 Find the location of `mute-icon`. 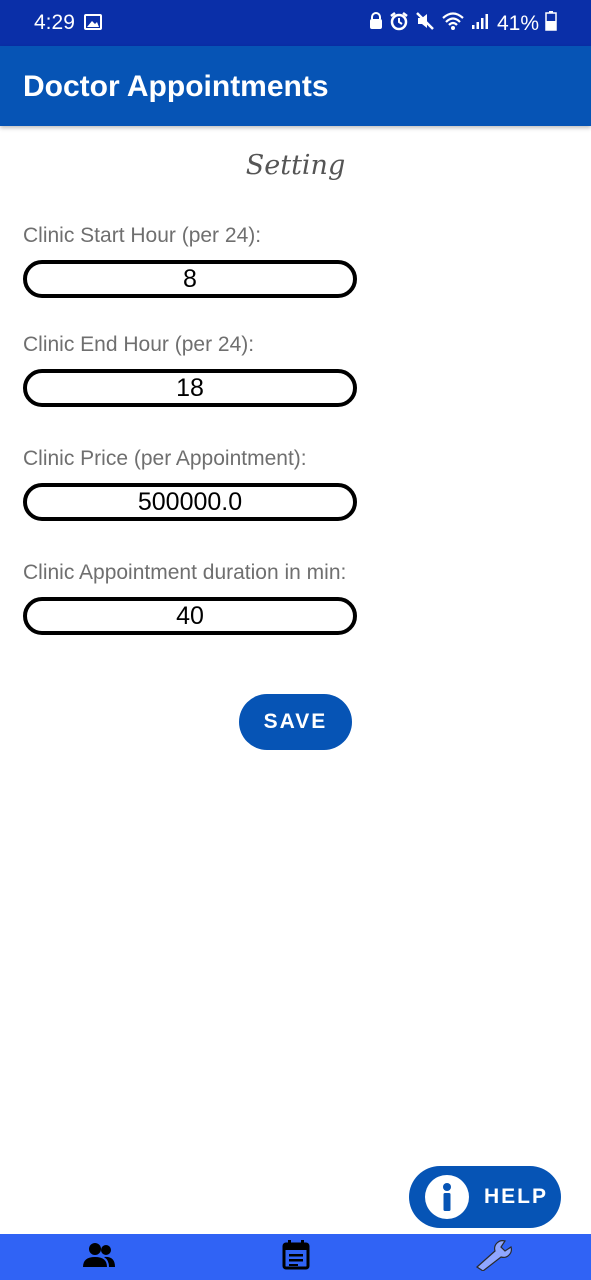

mute-icon is located at coordinates (425, 23).